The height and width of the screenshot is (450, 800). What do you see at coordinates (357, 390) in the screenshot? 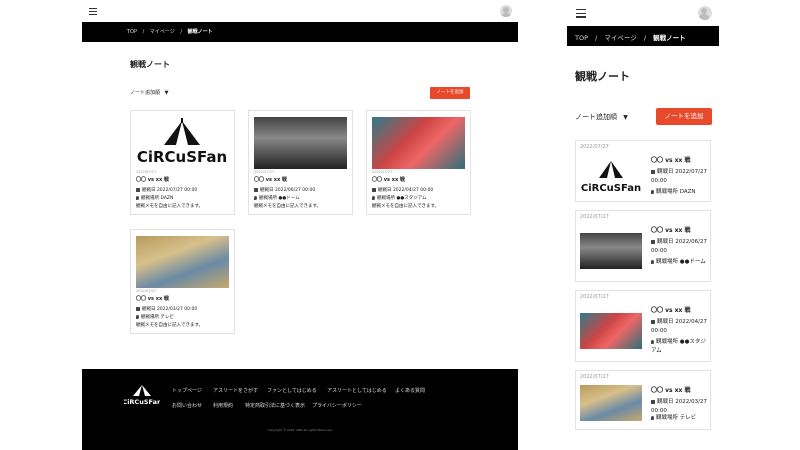
I see `footer-link-athlete-start: アスリートとしてはじめる` at bounding box center [357, 390].